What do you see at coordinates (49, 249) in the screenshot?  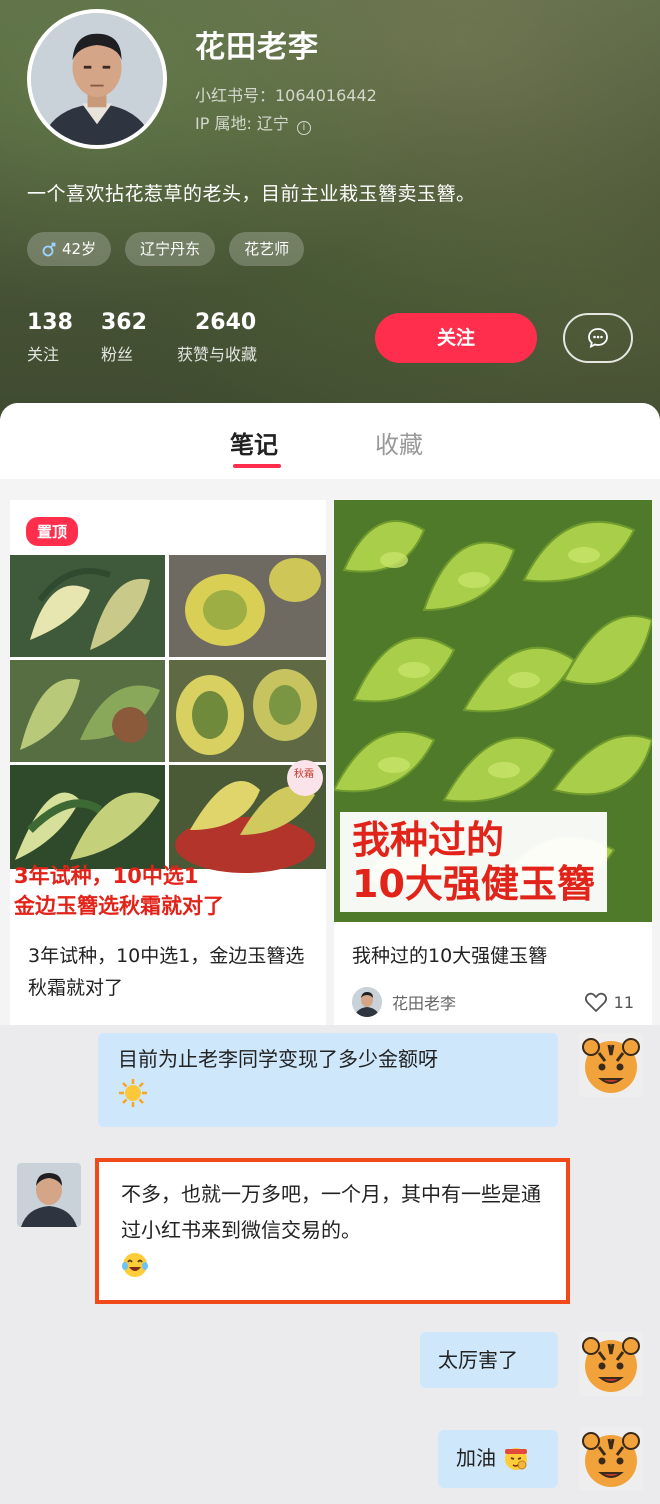 I see `gender-male-icon` at bounding box center [49, 249].